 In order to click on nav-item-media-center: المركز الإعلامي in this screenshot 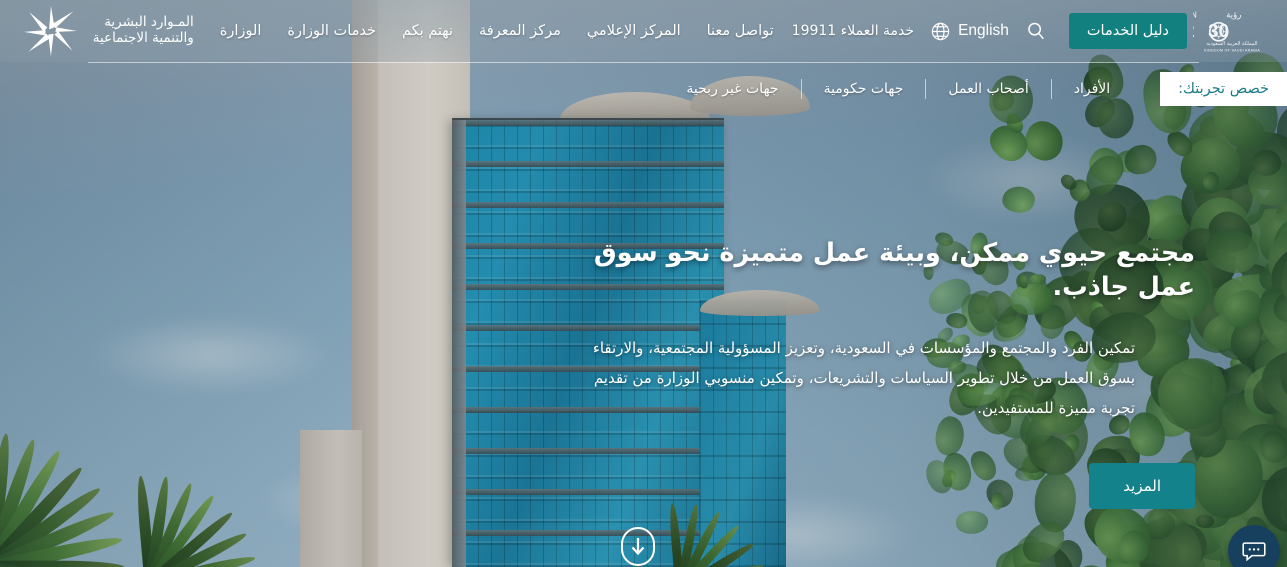, I will do `click(634, 31)`.